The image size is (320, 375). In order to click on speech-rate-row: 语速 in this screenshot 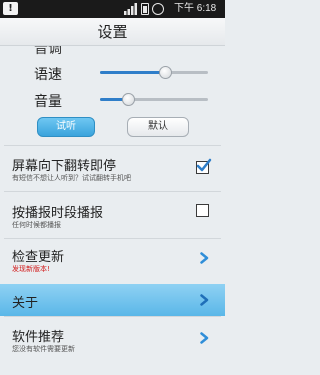, I will do `click(112, 73)`.